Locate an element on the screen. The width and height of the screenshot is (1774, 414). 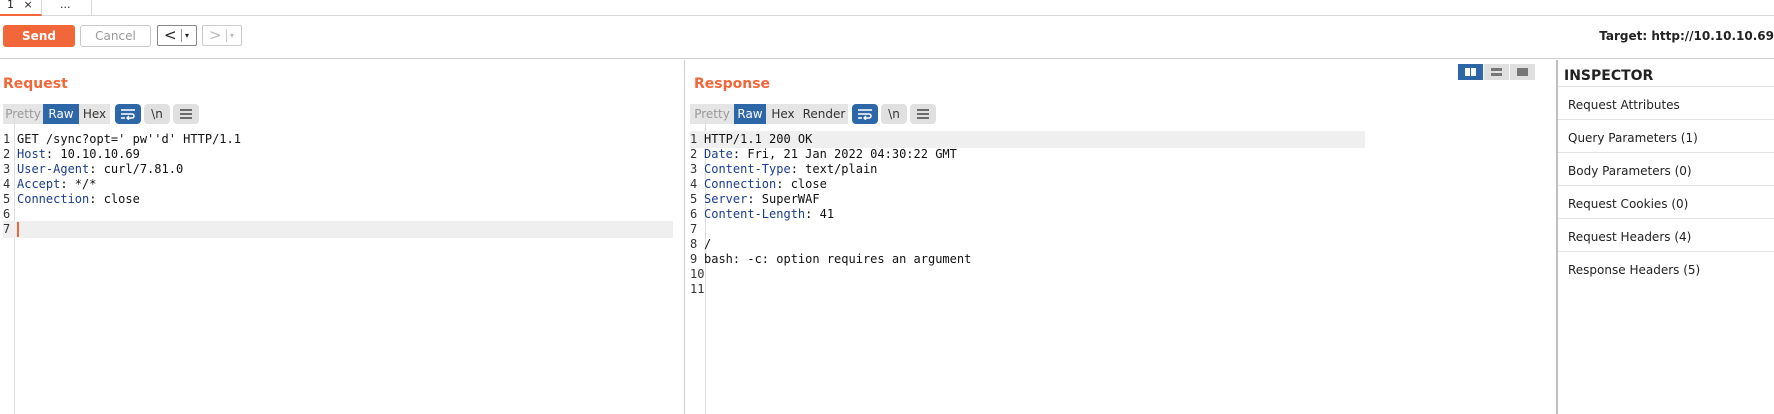
tab-render: Render is located at coordinates (824, 114).